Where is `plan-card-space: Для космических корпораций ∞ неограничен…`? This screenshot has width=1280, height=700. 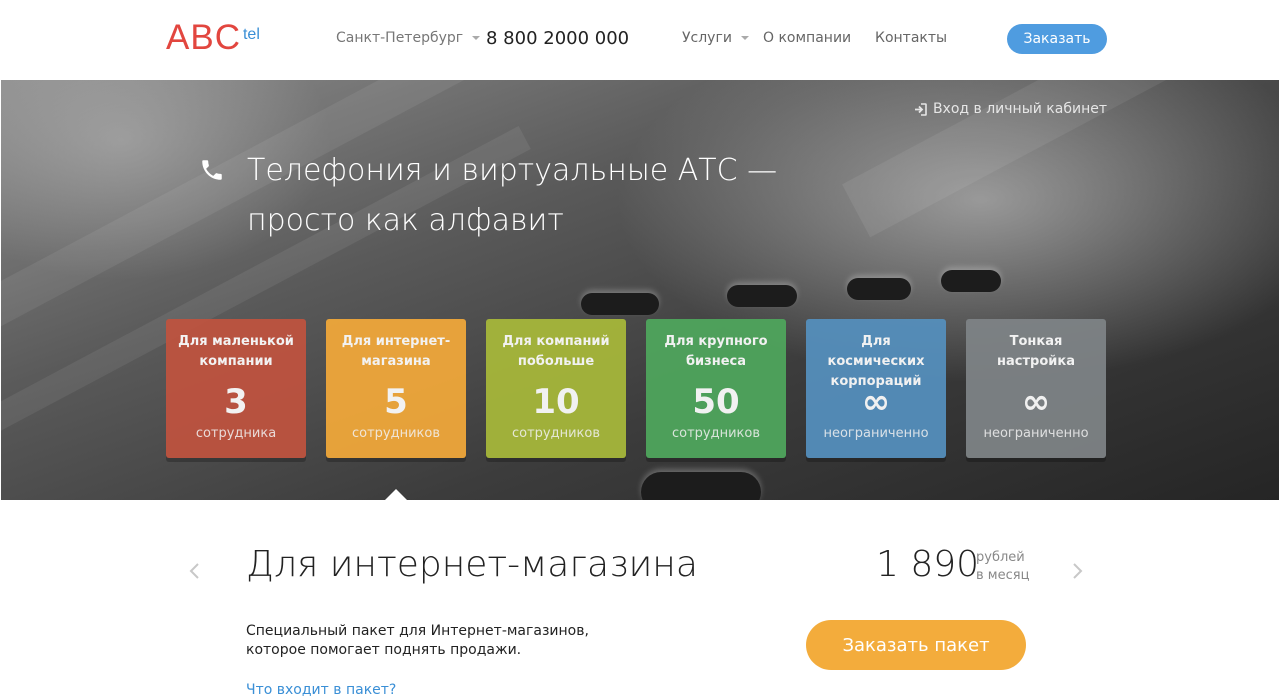 plan-card-space: Для космических корпораций ∞ неограничен… is located at coordinates (876, 388).